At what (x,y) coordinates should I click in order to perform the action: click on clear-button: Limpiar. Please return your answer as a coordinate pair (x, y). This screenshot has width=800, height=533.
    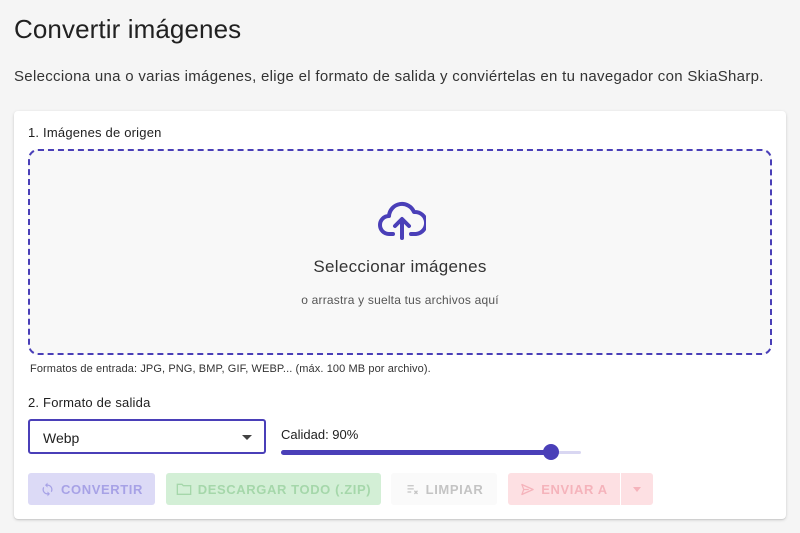
    Looking at the image, I should click on (444, 489).